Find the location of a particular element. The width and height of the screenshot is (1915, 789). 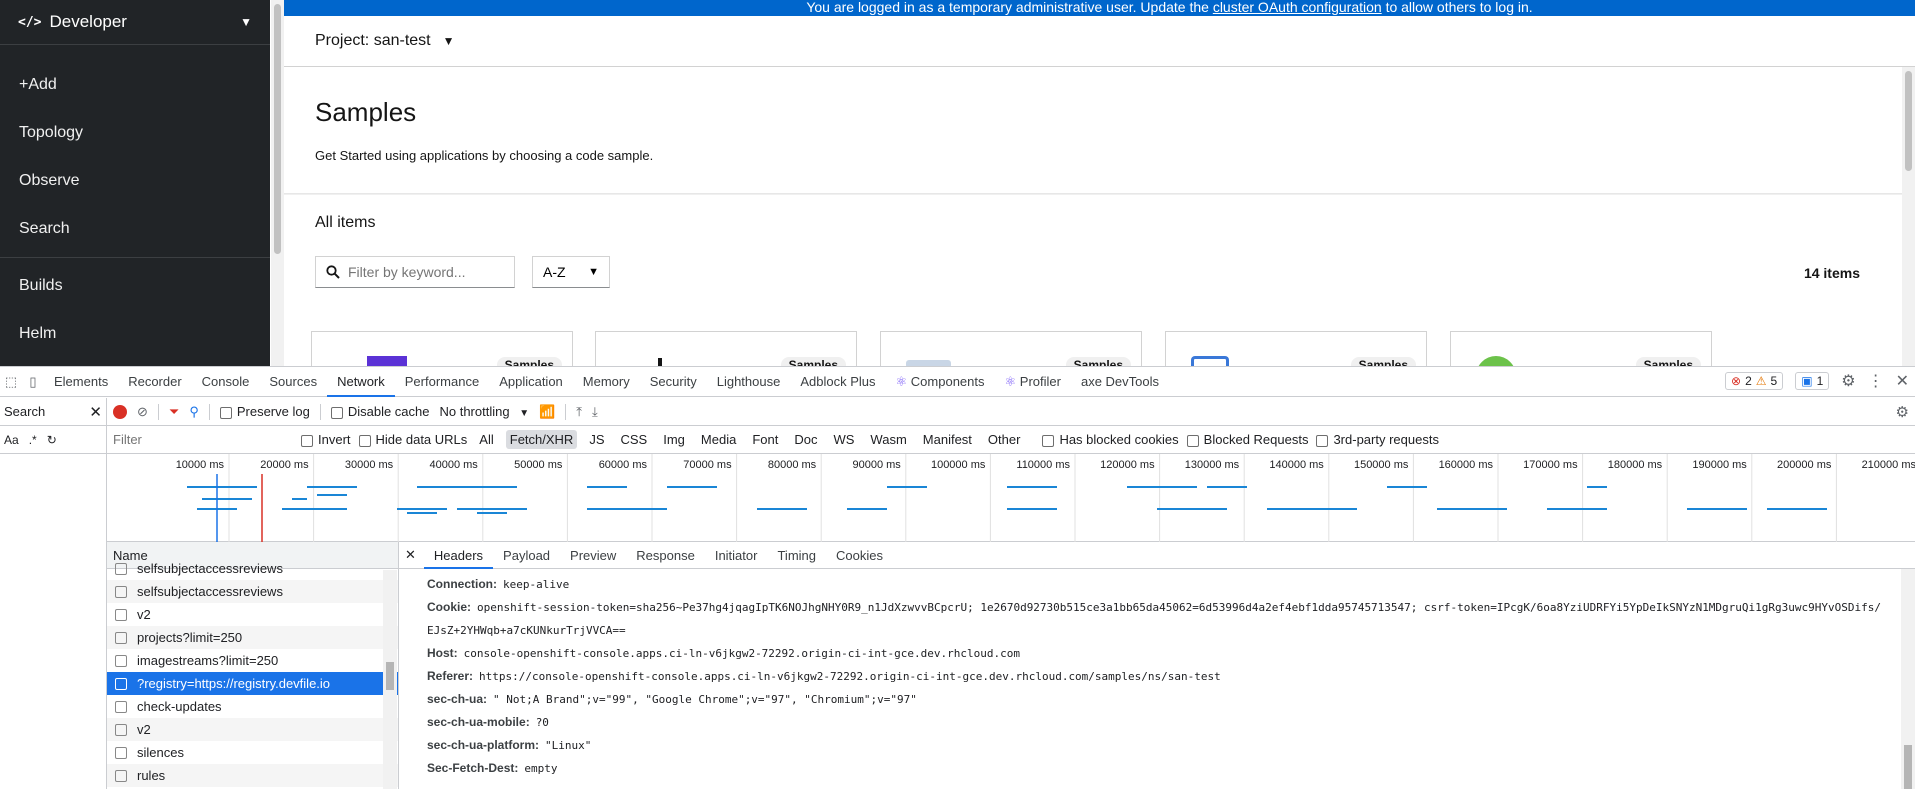

sidebar-item-helm: Helm is located at coordinates (135, 334).